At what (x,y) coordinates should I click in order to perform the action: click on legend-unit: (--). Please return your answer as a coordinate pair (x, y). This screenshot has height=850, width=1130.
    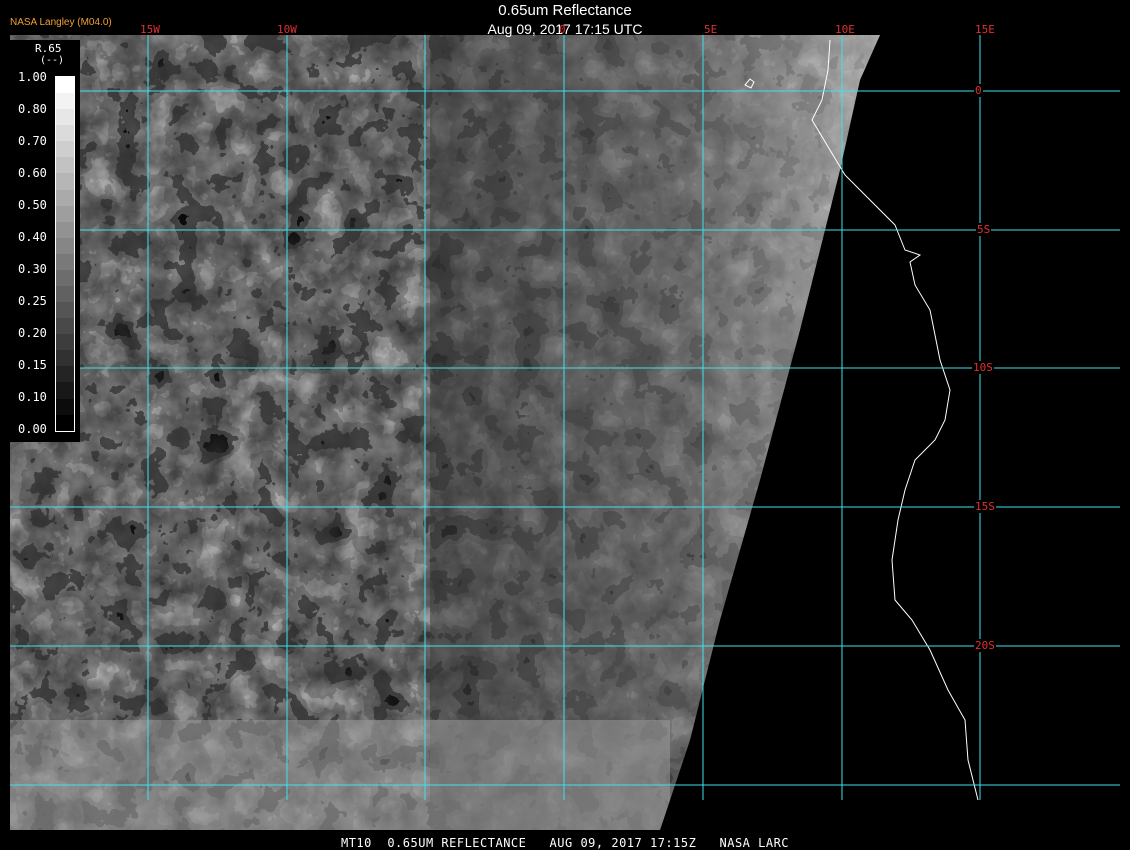
    Looking at the image, I should click on (52, 60).